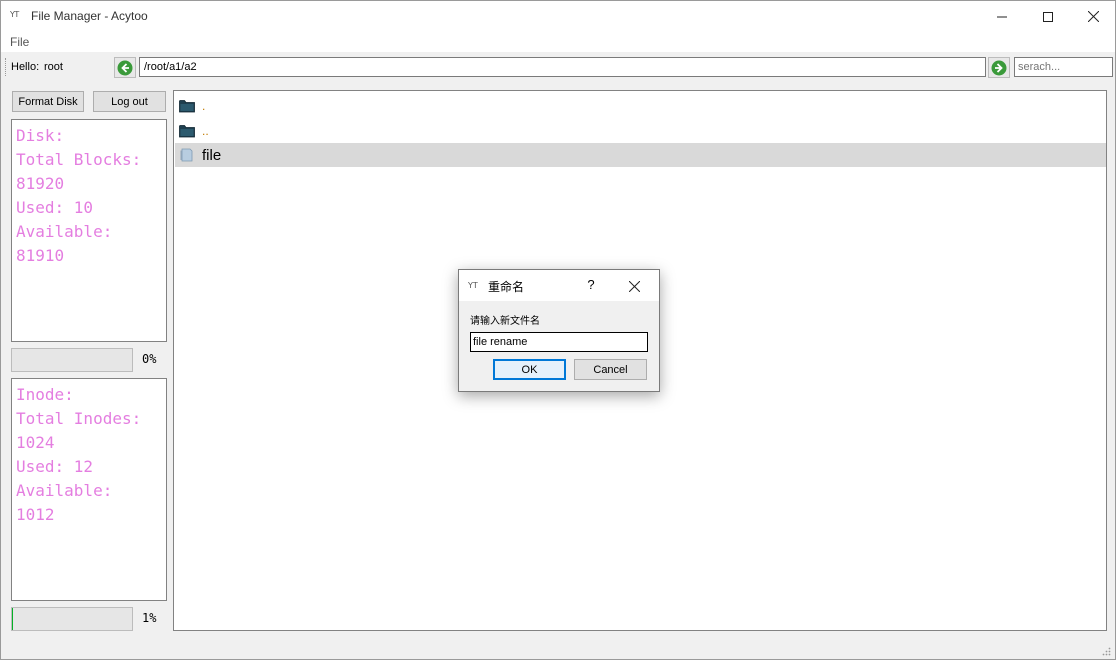  What do you see at coordinates (640, 131) in the screenshot?
I see `file-list-item: ..` at bounding box center [640, 131].